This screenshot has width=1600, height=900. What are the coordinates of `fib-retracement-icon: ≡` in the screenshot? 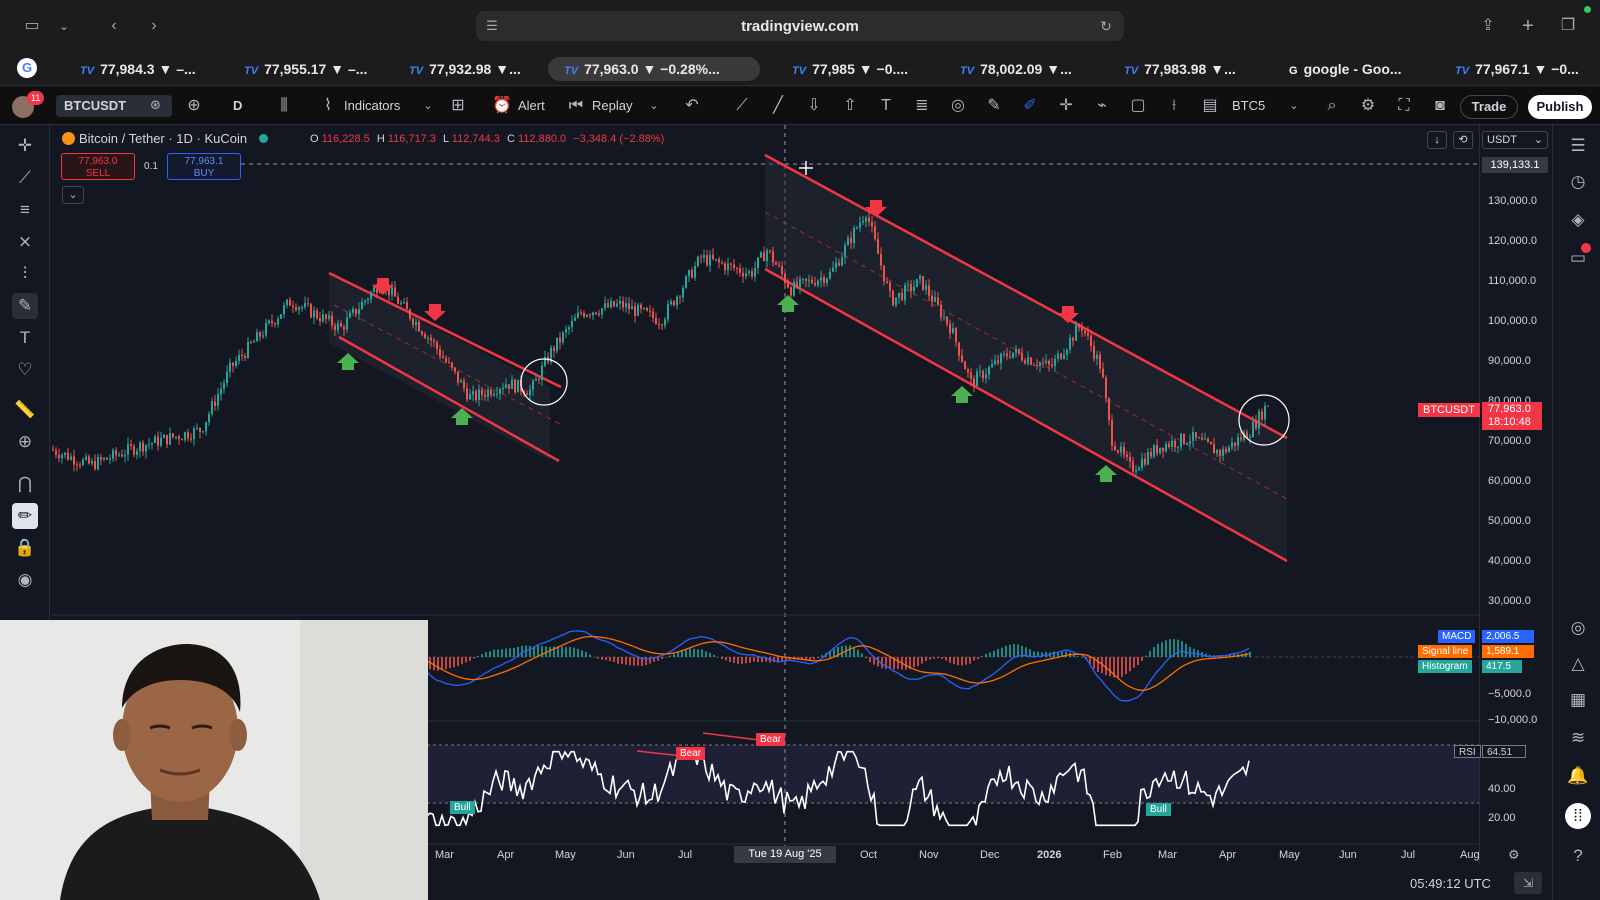 It's located at (25, 210).